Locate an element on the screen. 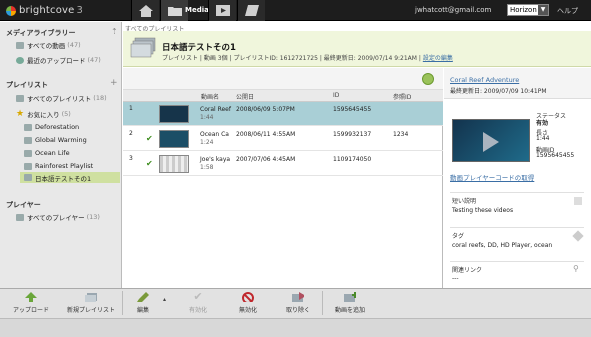 This screenshot has height=337, width=591. brightcove-logo: brightcove 3 is located at coordinates (44, 10).